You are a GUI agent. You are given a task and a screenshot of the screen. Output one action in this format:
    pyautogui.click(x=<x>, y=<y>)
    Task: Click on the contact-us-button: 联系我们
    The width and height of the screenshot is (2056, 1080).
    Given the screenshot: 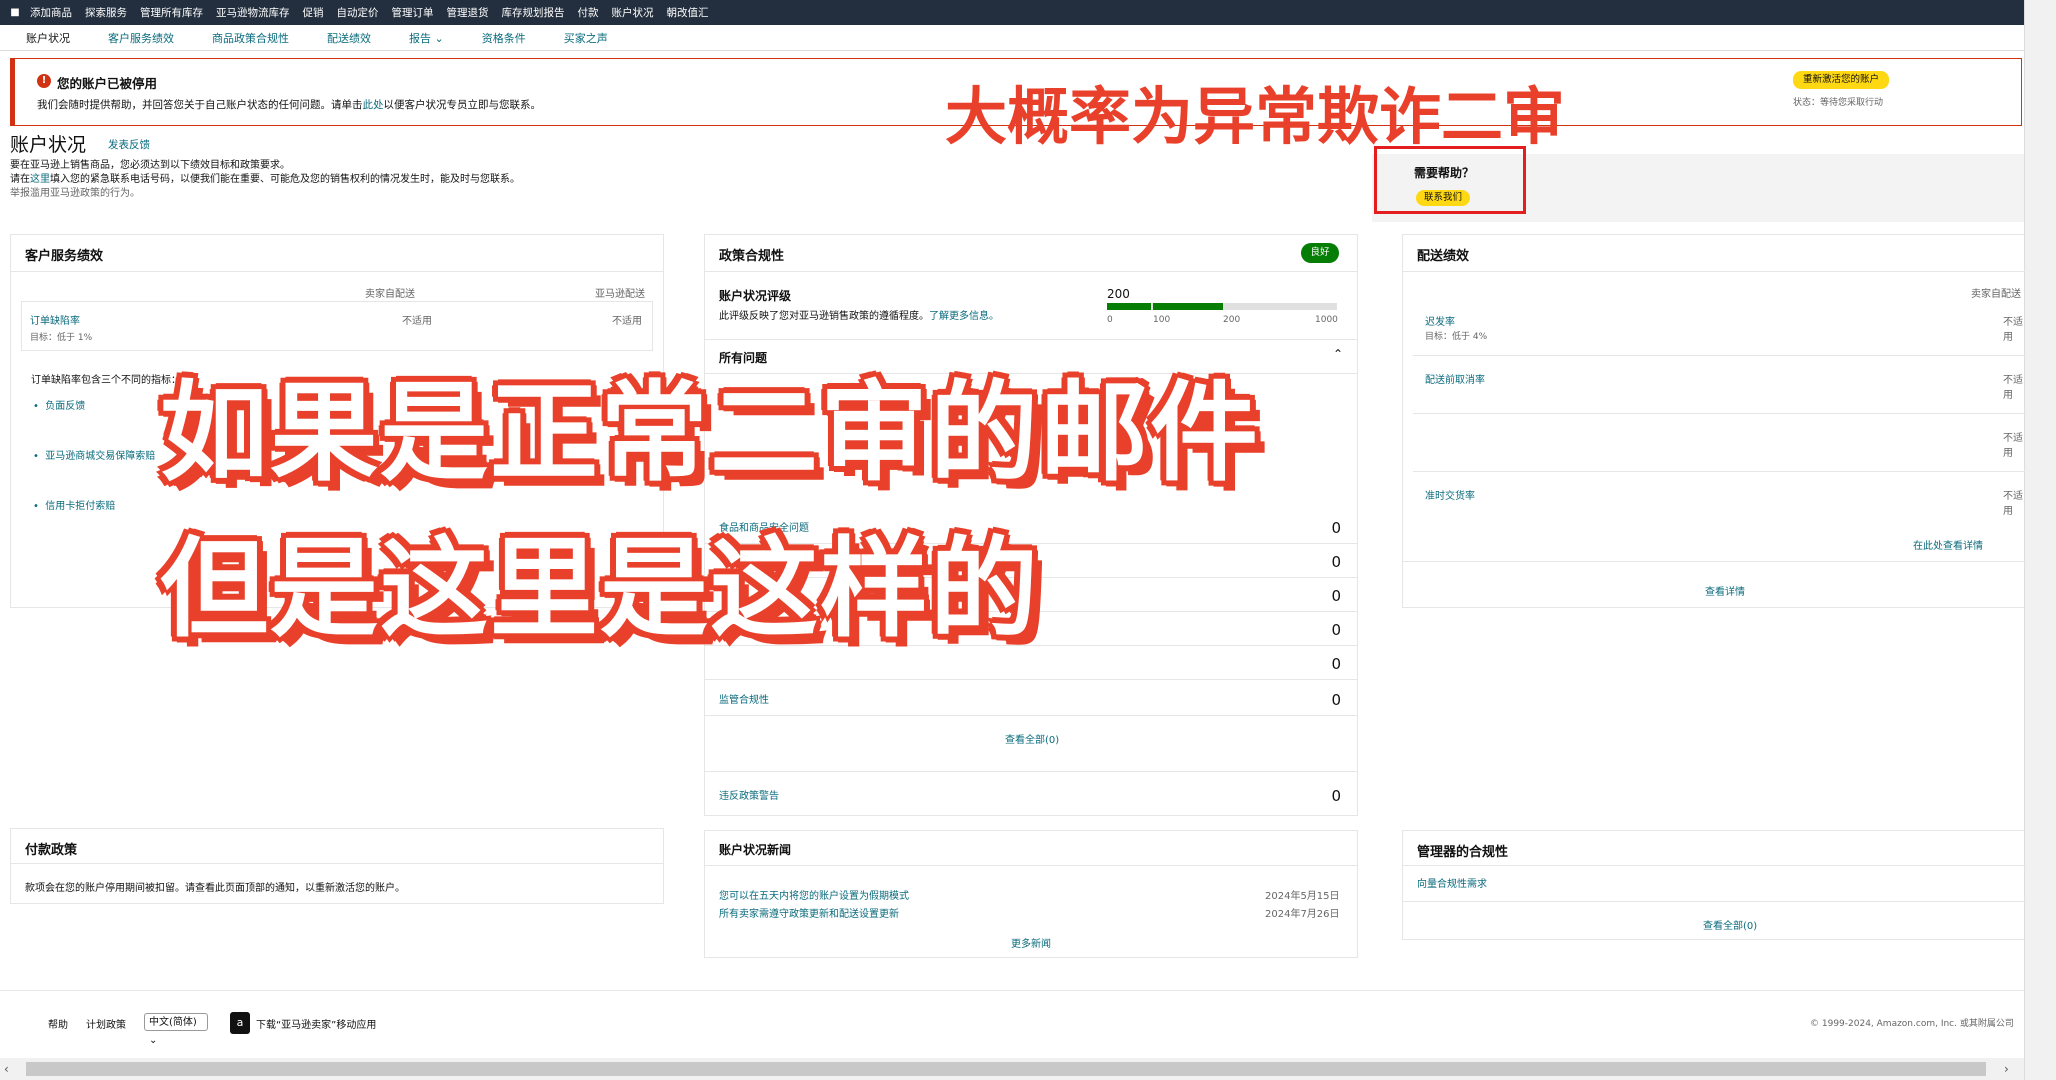 What is the action you would take?
    pyautogui.click(x=1443, y=198)
    